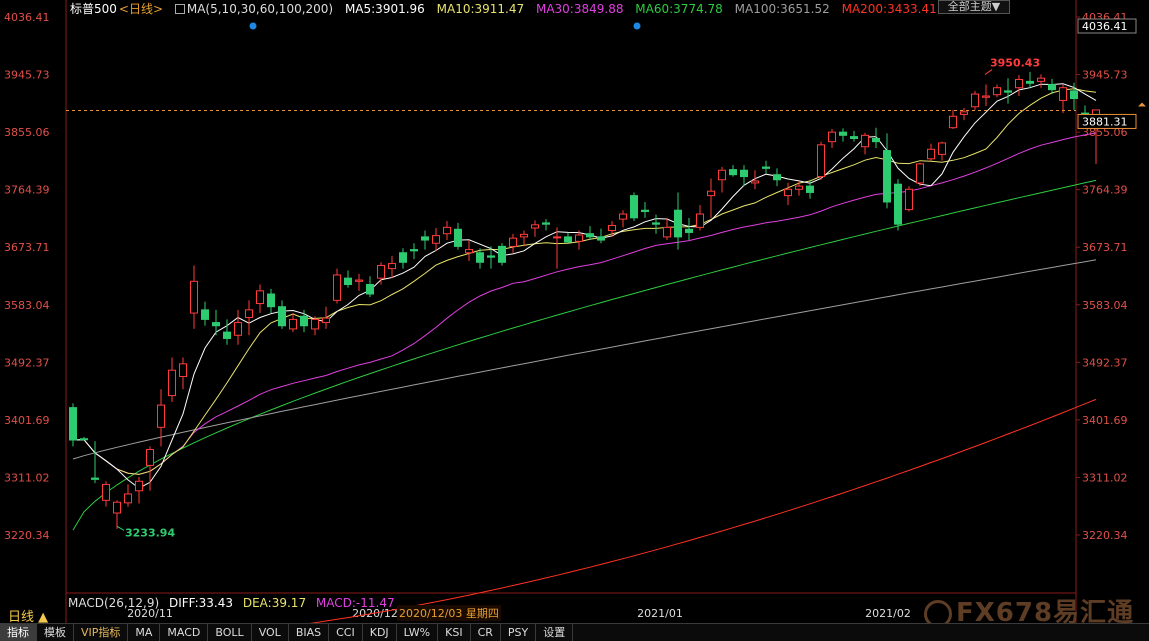  What do you see at coordinates (974, 7) in the screenshot?
I see `theme-dropdown: 全部主题▼` at bounding box center [974, 7].